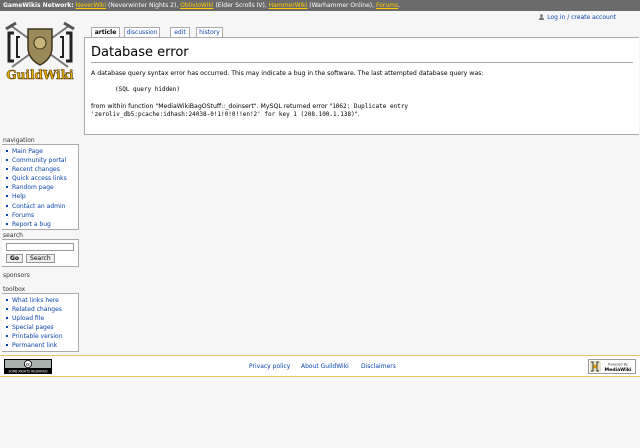  I want to click on site-logo: GuildWiki, so click(40, 53).